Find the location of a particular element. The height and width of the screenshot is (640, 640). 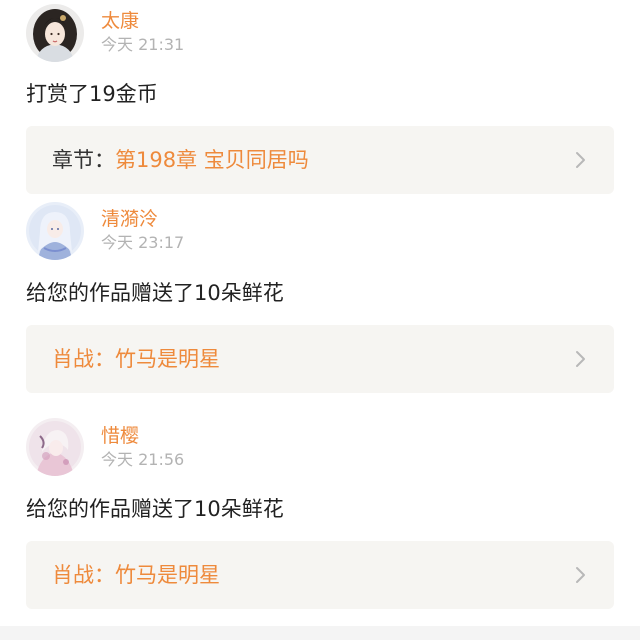

username: 太康 is located at coordinates (120, 21).